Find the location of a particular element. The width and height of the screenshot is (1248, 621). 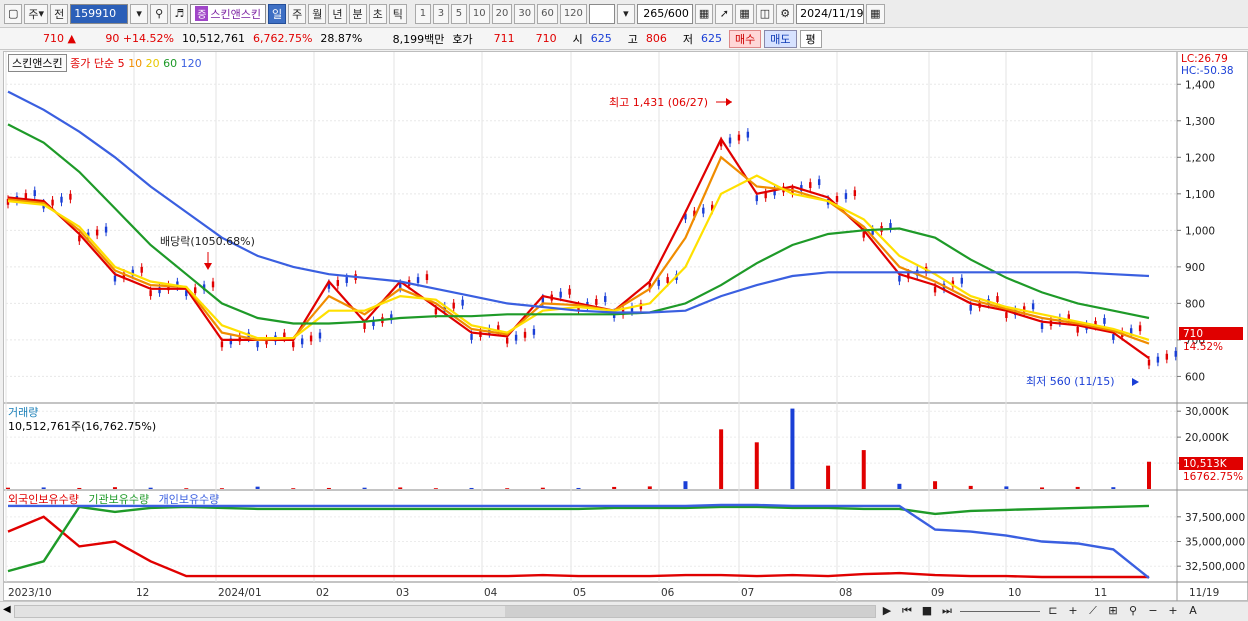

legend-individual-holding: 개인보유수량 is located at coordinates (189, 499).